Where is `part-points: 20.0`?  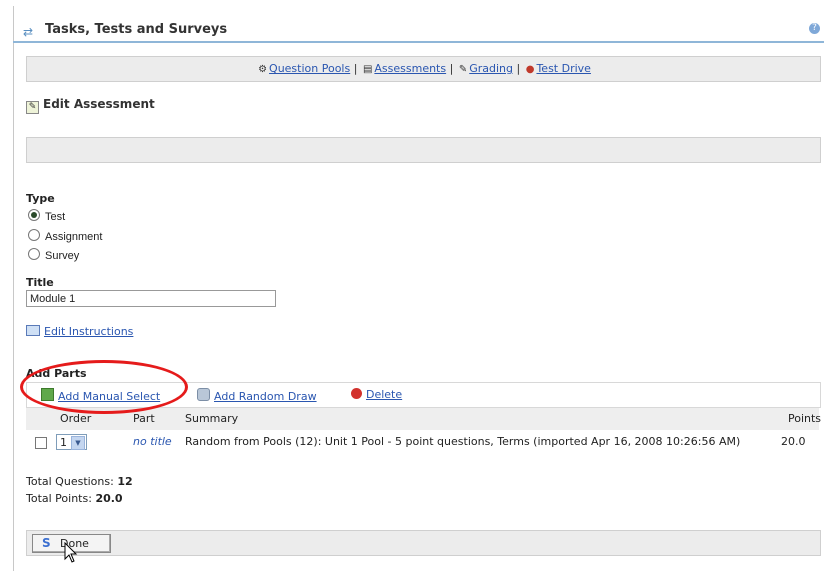
part-points: 20.0 is located at coordinates (793, 441).